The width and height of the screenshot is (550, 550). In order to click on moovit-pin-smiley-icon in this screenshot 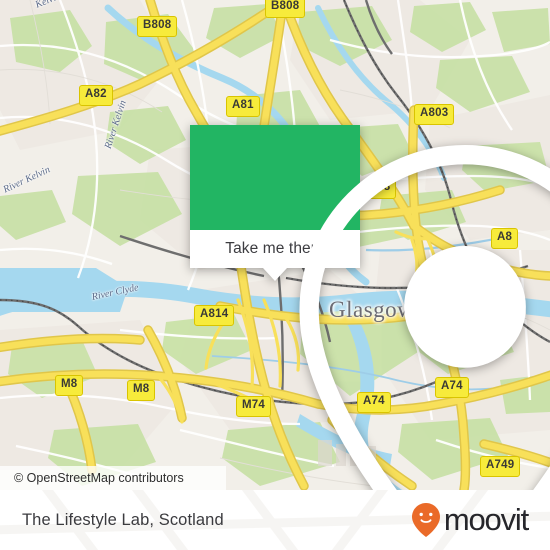, I will do `click(425, 520)`.